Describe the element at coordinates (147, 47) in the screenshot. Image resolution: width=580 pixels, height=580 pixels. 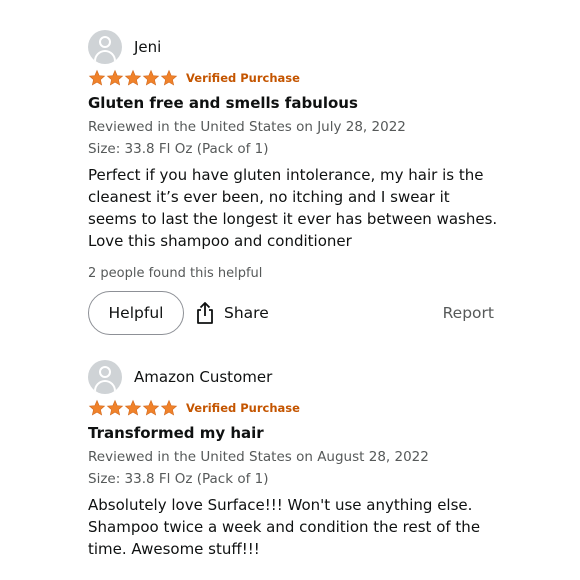
I see `reviewer-name: Jeni` at that location.